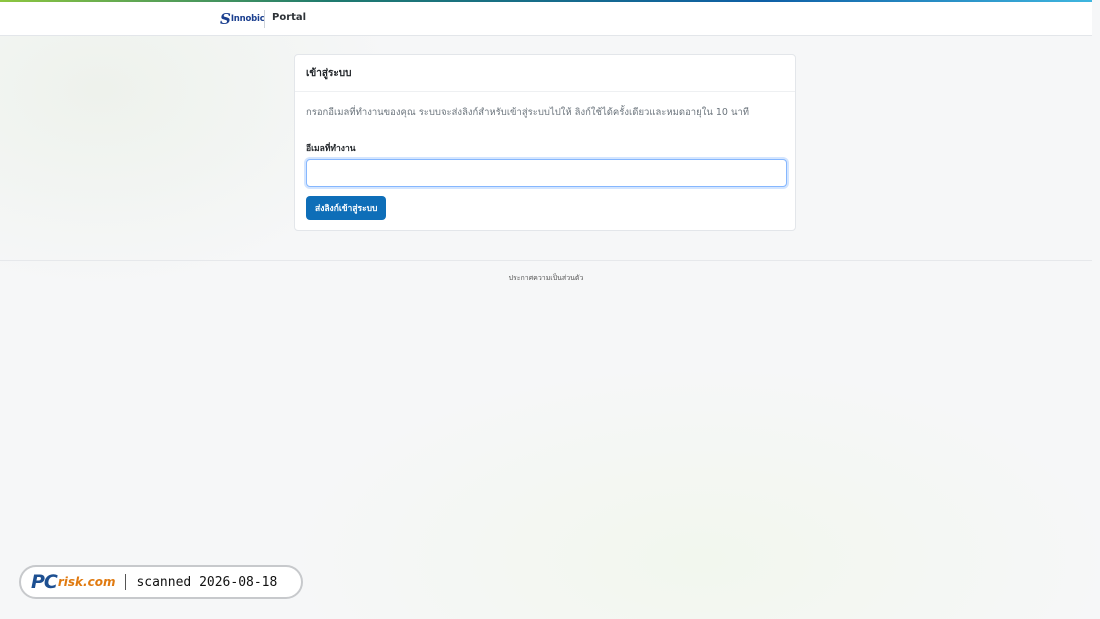 The width and height of the screenshot is (1100, 619). I want to click on top-navbar: S Innobic Portal, so click(546, 19).